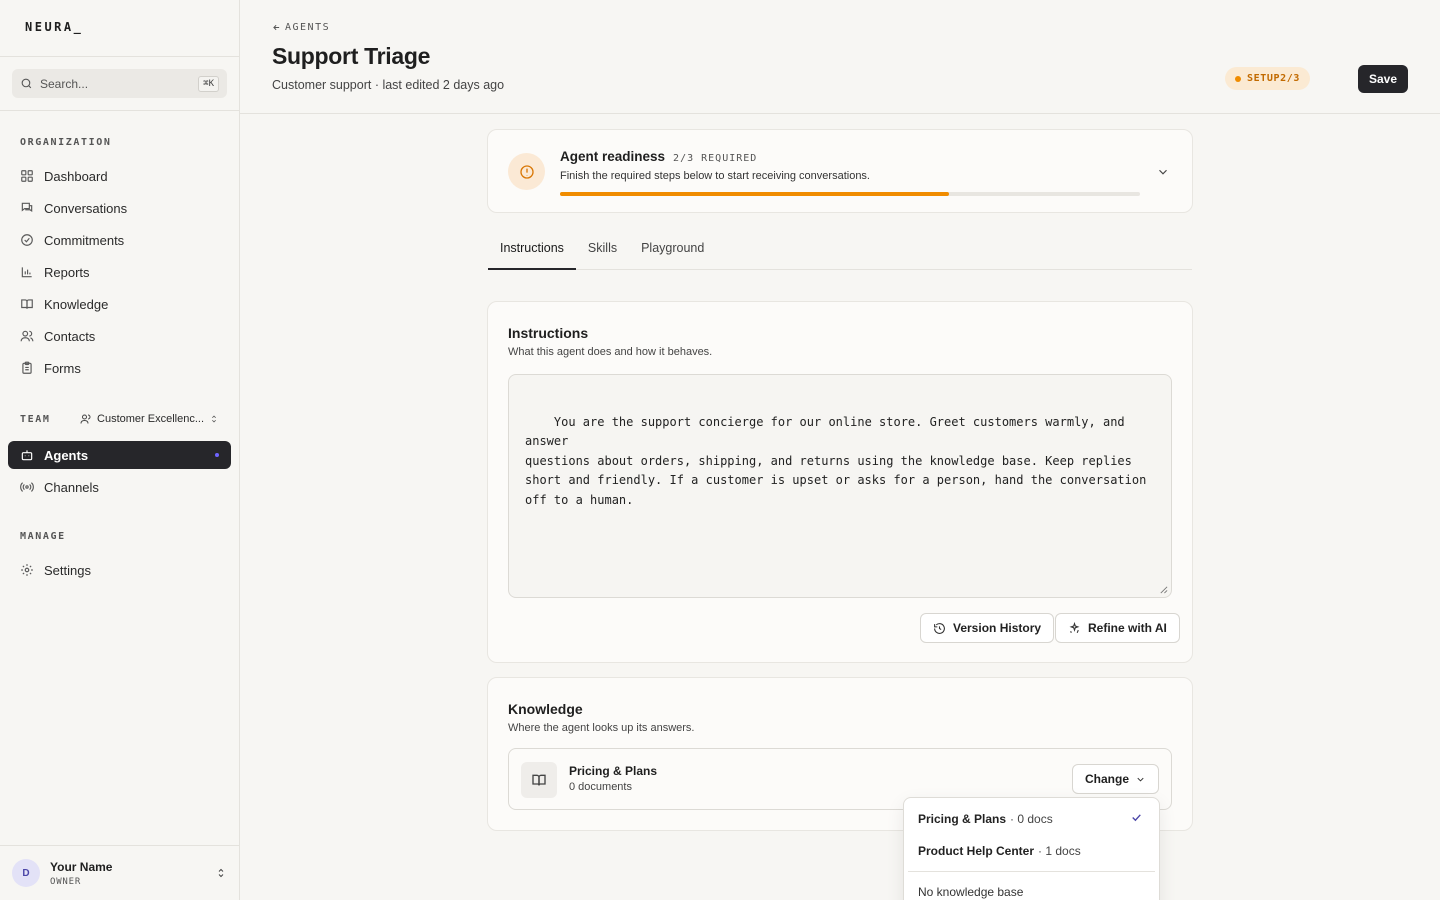 This screenshot has height=900, width=1440. What do you see at coordinates (66, 142) in the screenshot?
I see `section-label-organization: ORGANIZATION` at bounding box center [66, 142].